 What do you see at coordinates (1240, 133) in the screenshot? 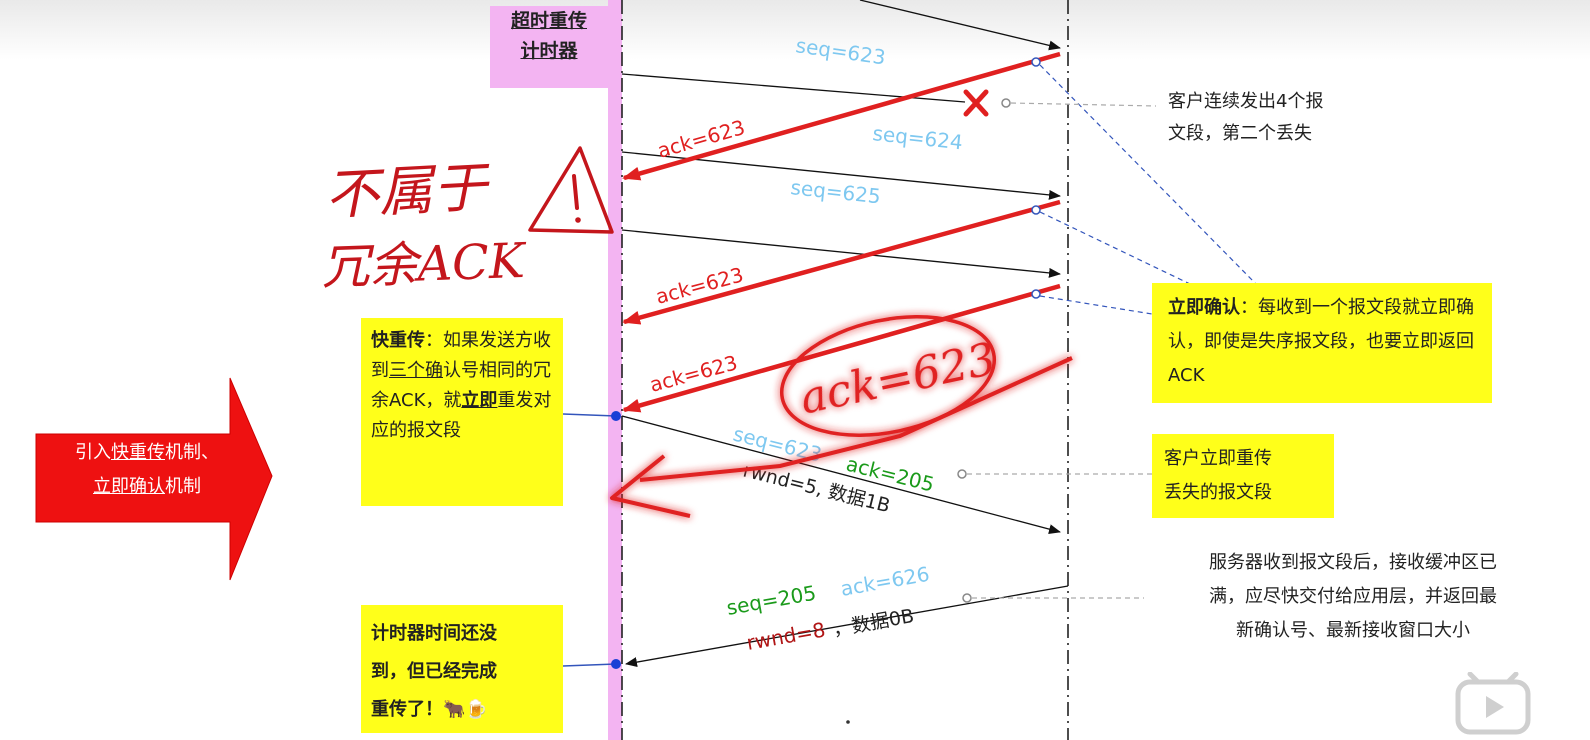
I see `loss-note-line2: 文段，第二个丢失` at bounding box center [1240, 133].